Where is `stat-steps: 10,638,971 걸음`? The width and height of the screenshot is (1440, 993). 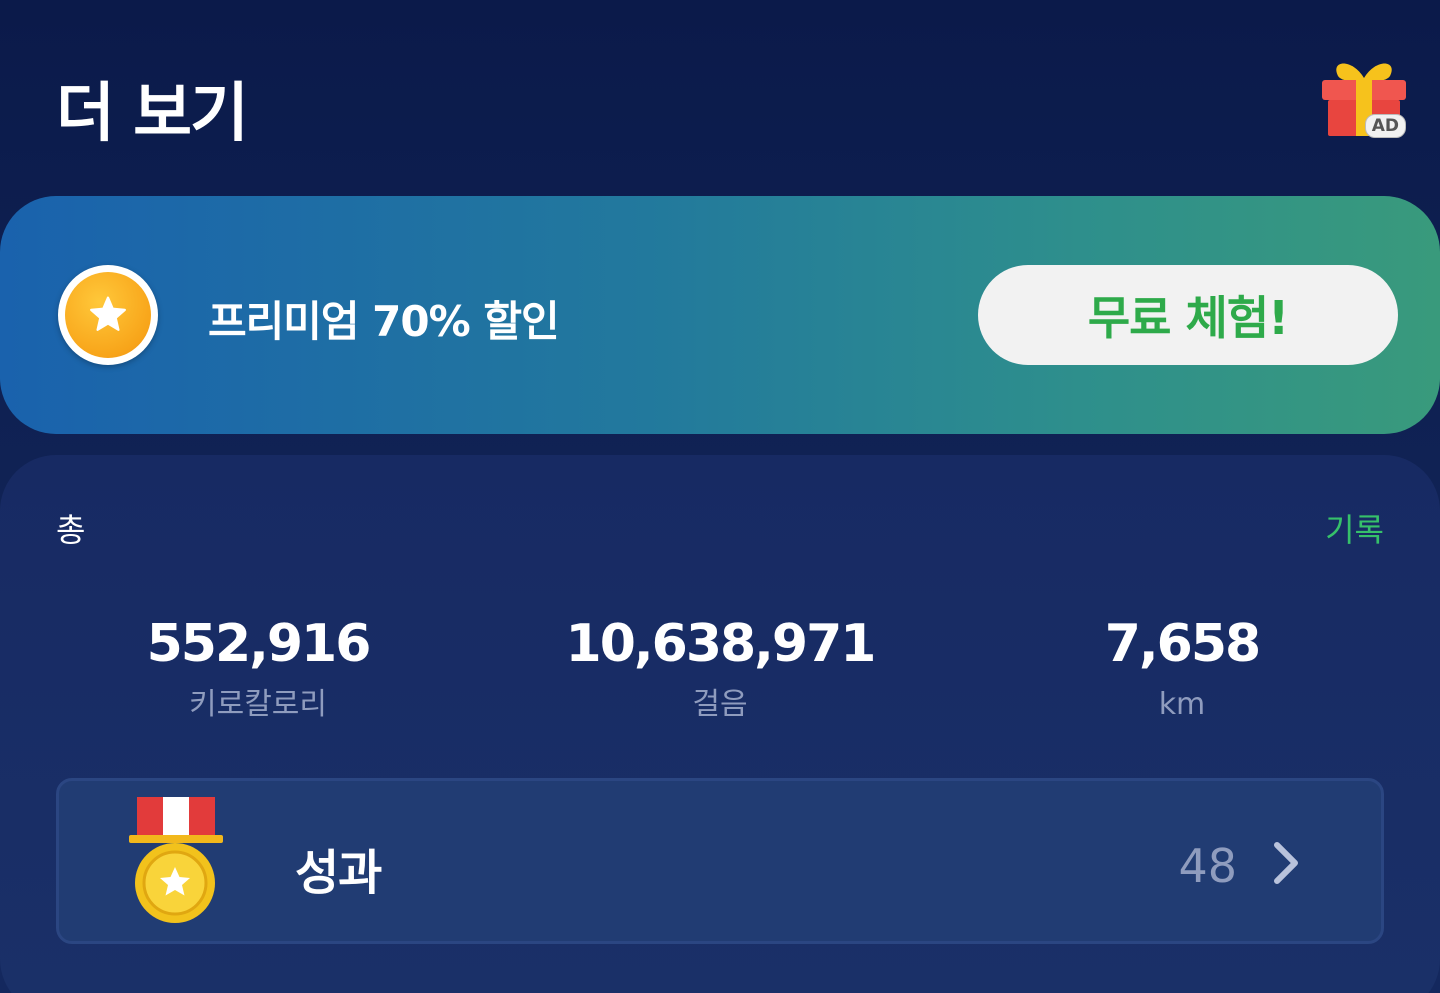 stat-steps: 10,638,971 걸음 is located at coordinates (720, 668).